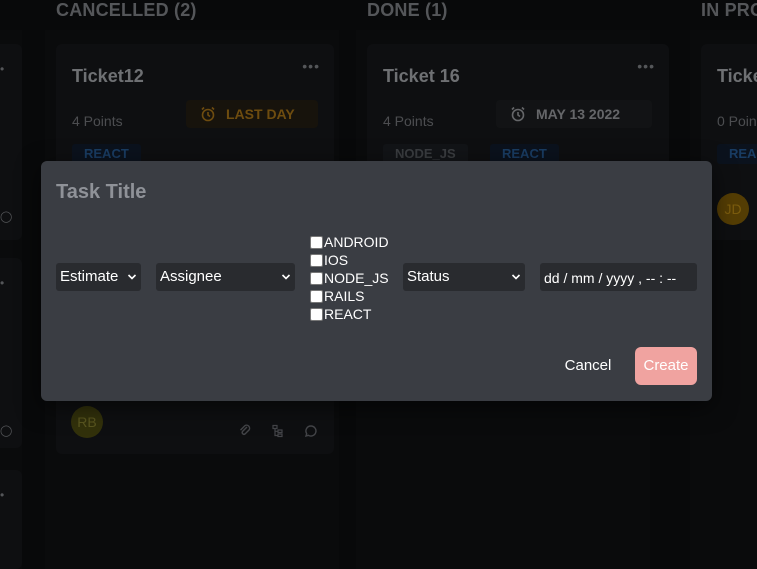  What do you see at coordinates (89, 276) in the screenshot?
I see `estimate-select-label: Estimate` at bounding box center [89, 276].